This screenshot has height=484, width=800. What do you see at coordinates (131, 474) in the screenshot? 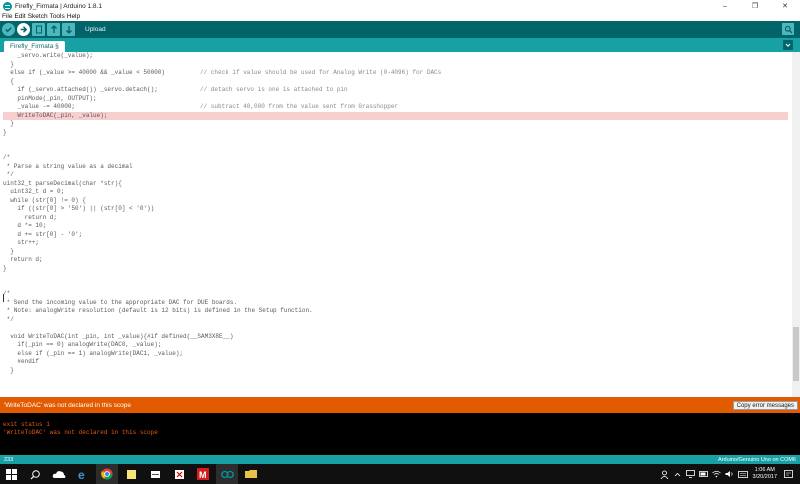
I see `sticky-notes-icon` at bounding box center [131, 474].